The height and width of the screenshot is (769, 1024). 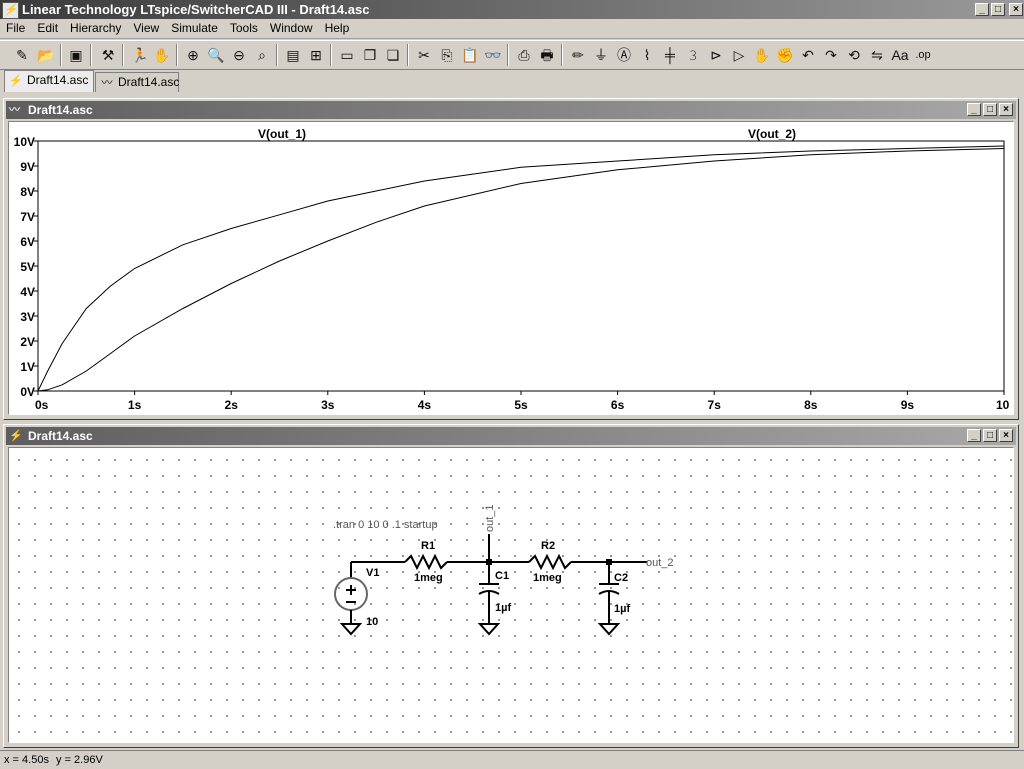 I want to click on waveform-maximize-button: □, so click(x=990, y=109).